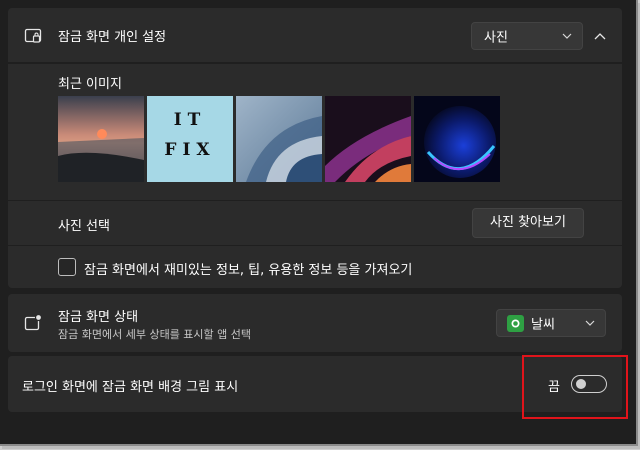 This screenshot has height=450, width=640. What do you see at coordinates (84, 226) in the screenshot?
I see `choose-photo-label: 사진 선택` at bounding box center [84, 226].